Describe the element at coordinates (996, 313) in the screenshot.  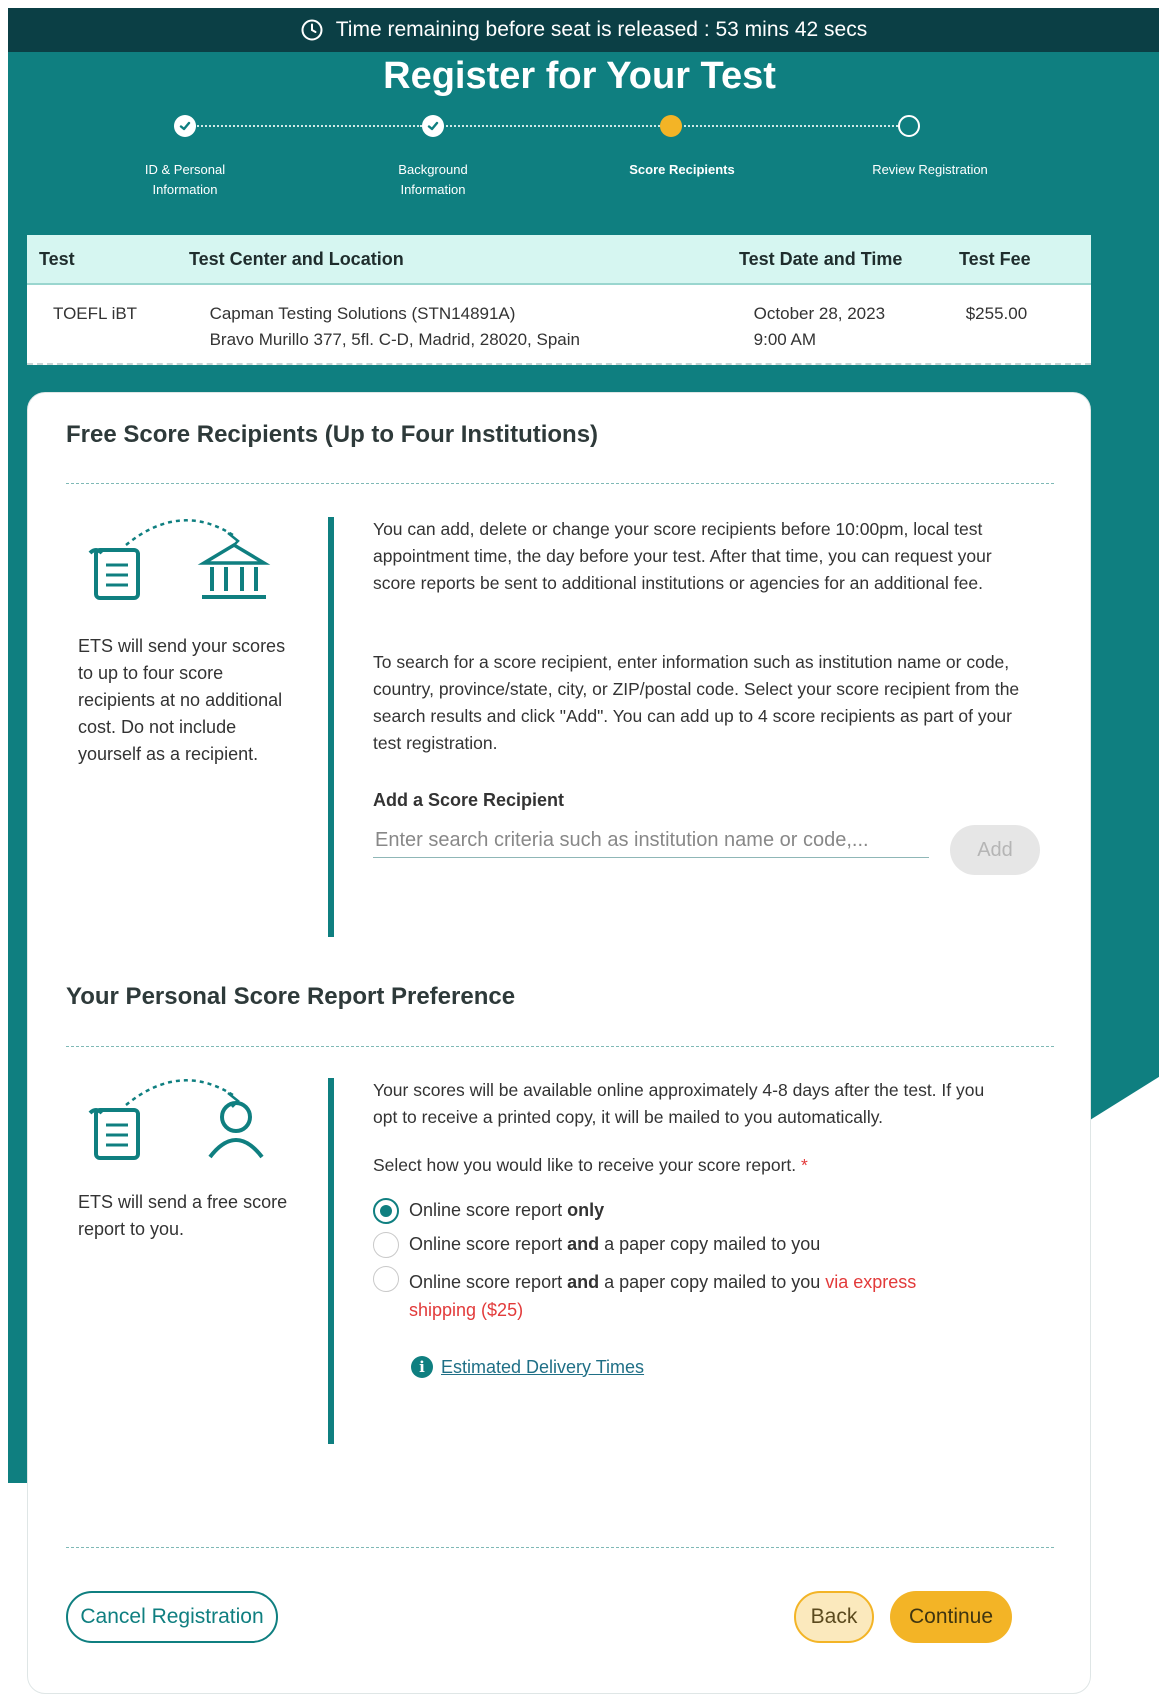
I see `cell-fee: $255.00` at that location.